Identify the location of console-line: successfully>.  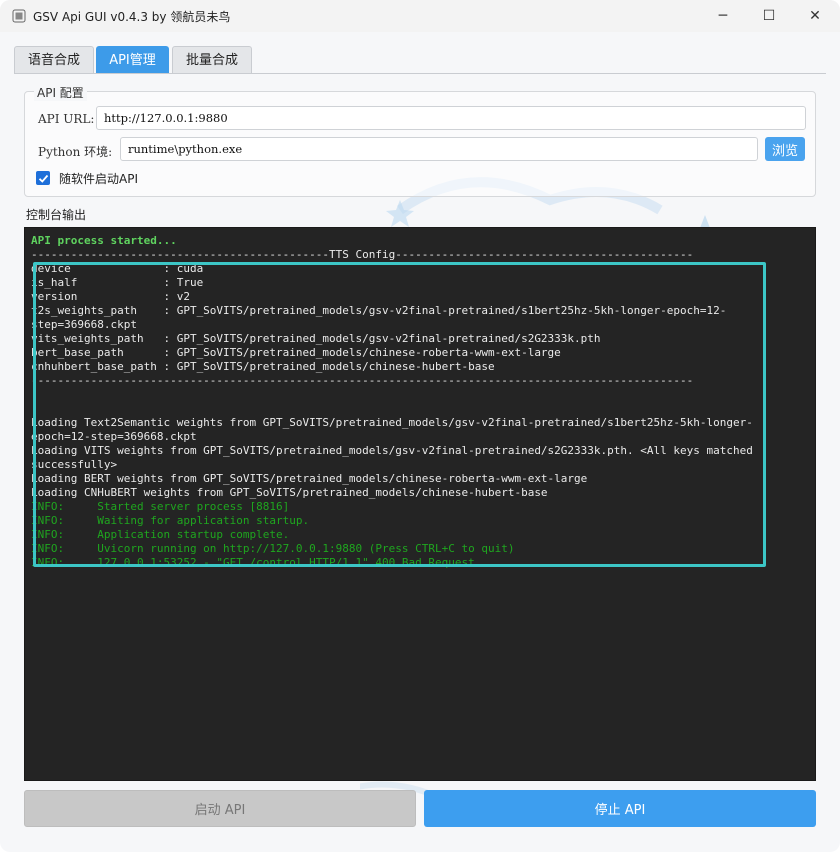
(74, 464).